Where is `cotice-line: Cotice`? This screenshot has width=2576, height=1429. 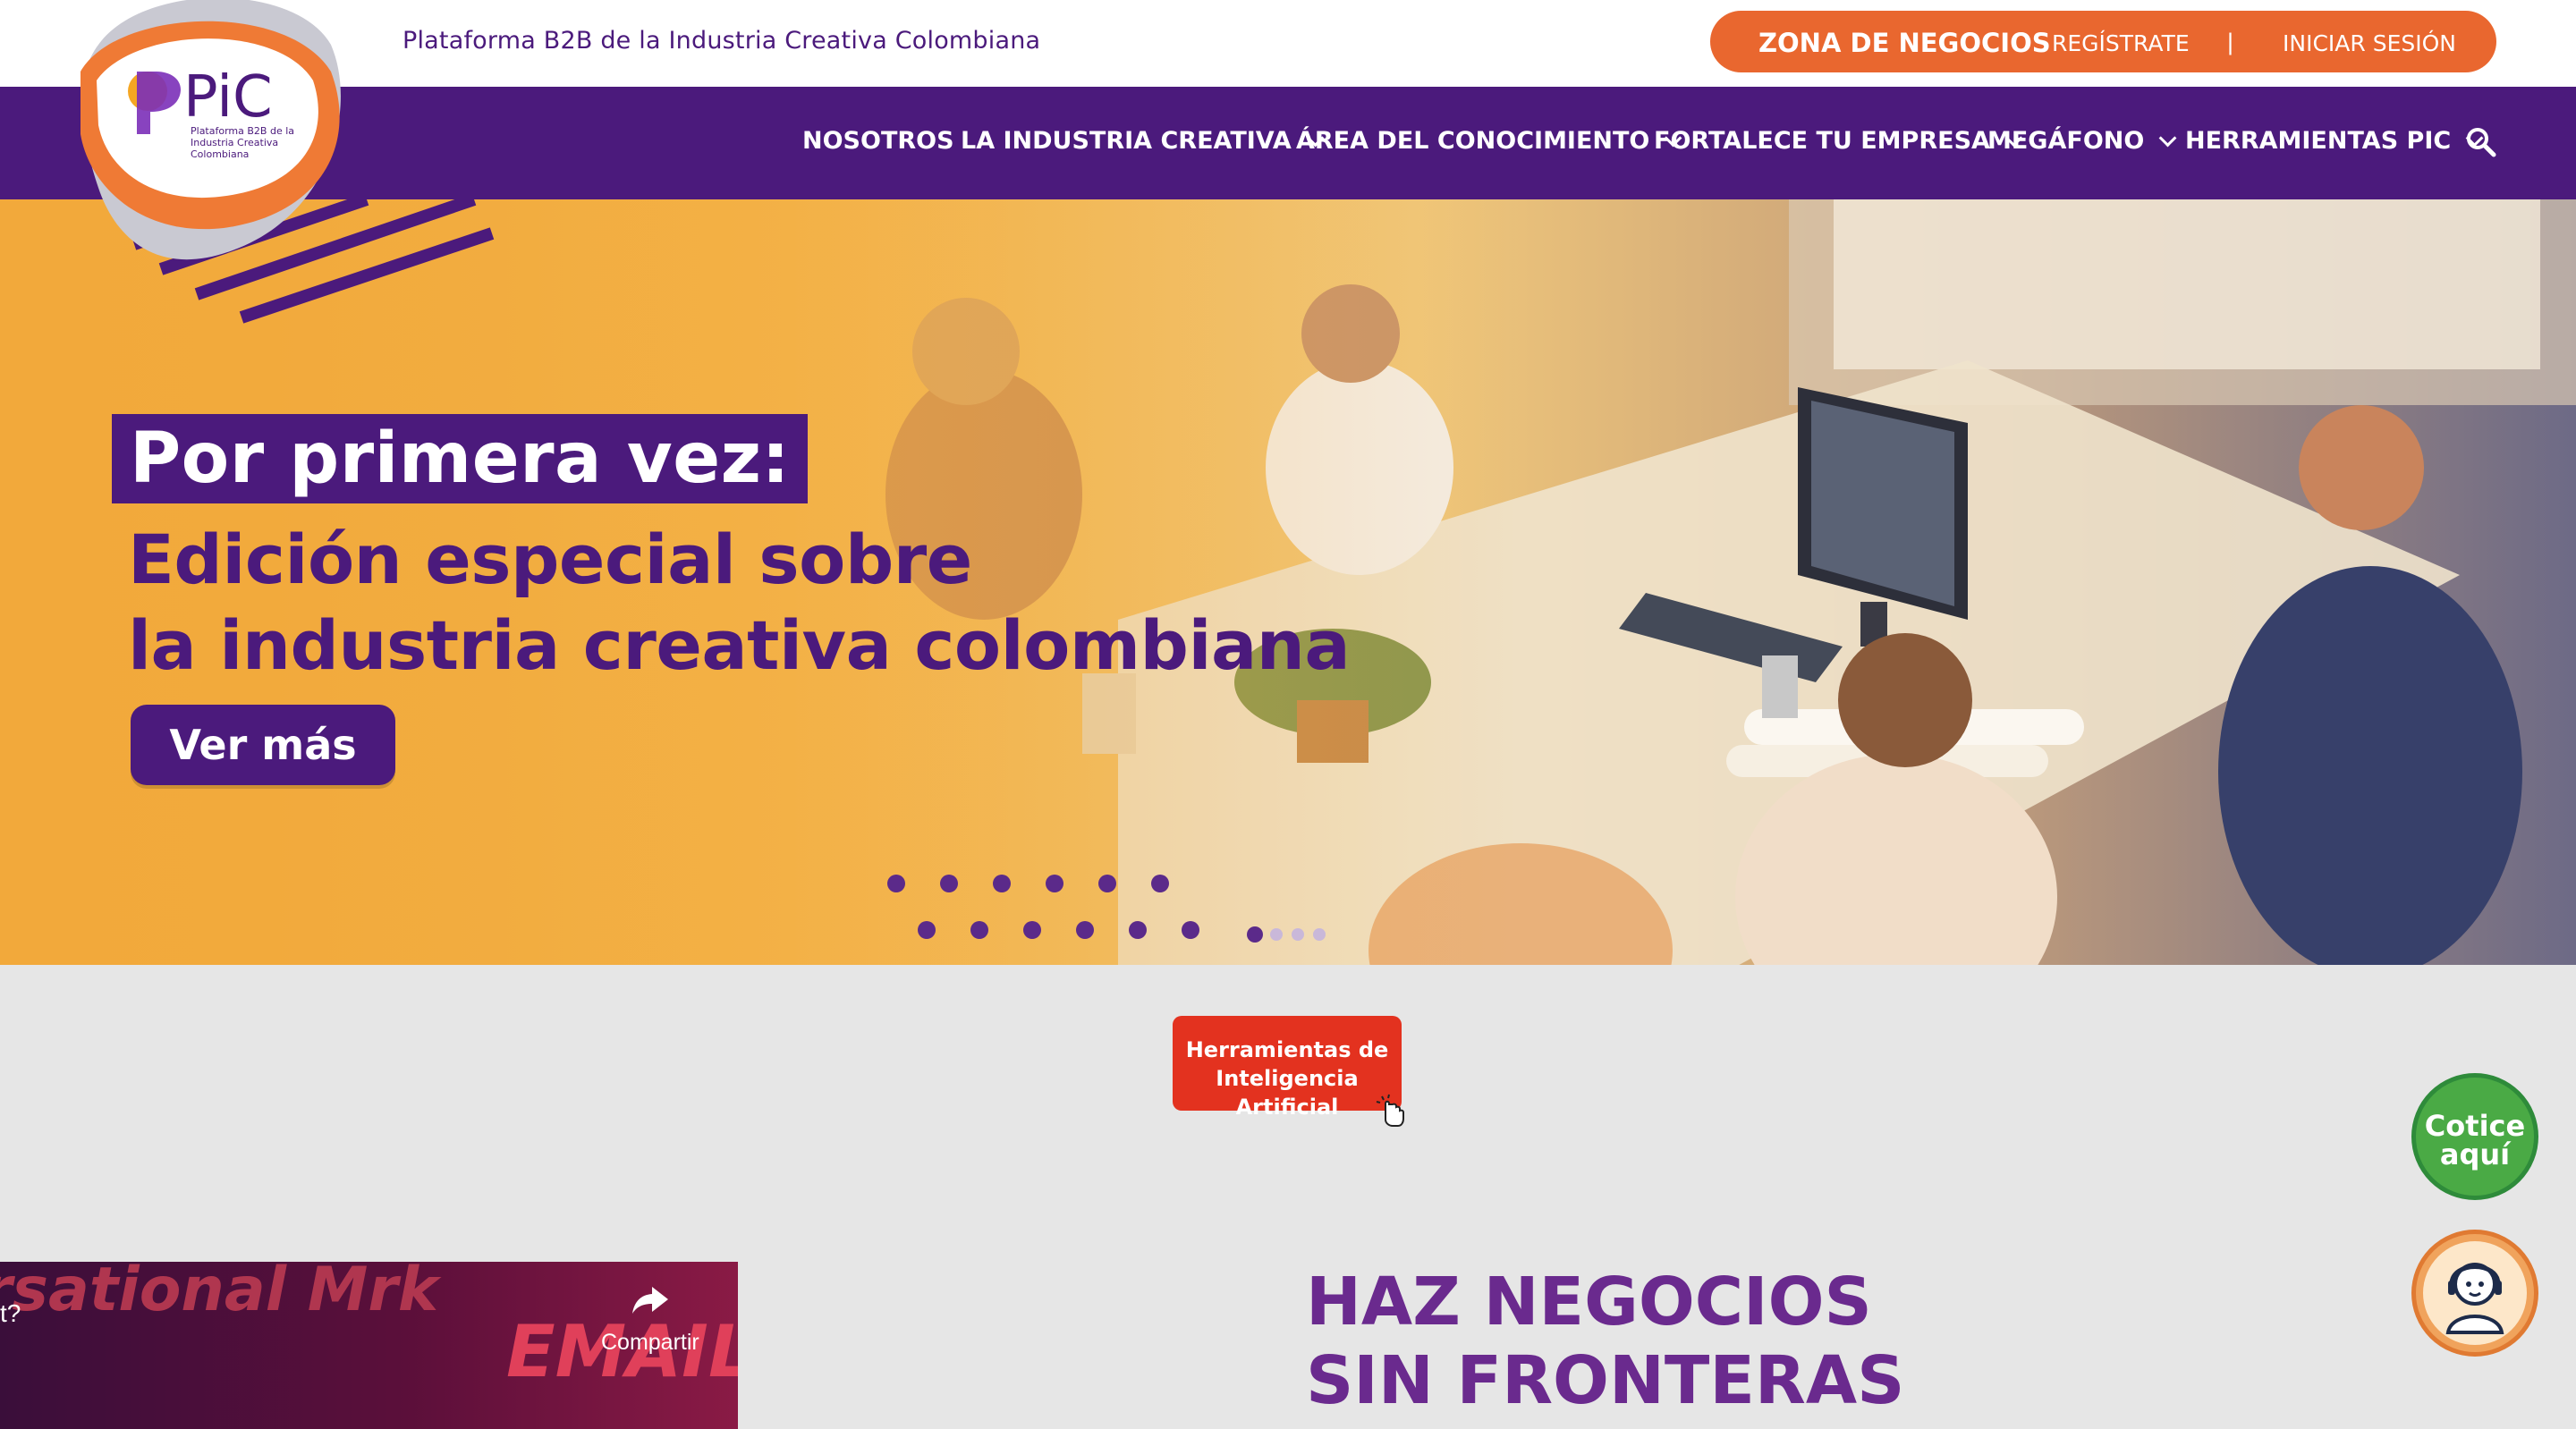 cotice-line: Cotice is located at coordinates (2475, 1126).